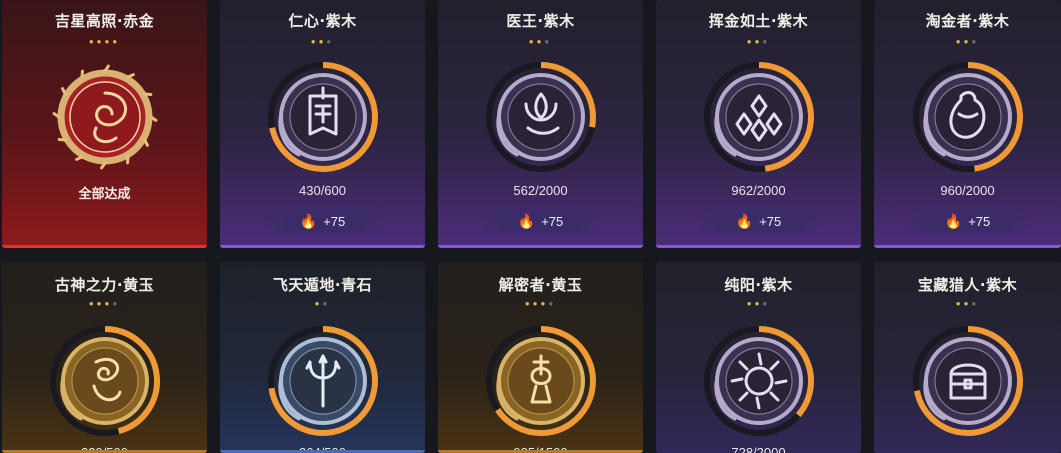 The width and height of the screenshot is (1061, 453). Describe the element at coordinates (104, 117) in the screenshot. I see `coiled-dragon-icon` at that location.